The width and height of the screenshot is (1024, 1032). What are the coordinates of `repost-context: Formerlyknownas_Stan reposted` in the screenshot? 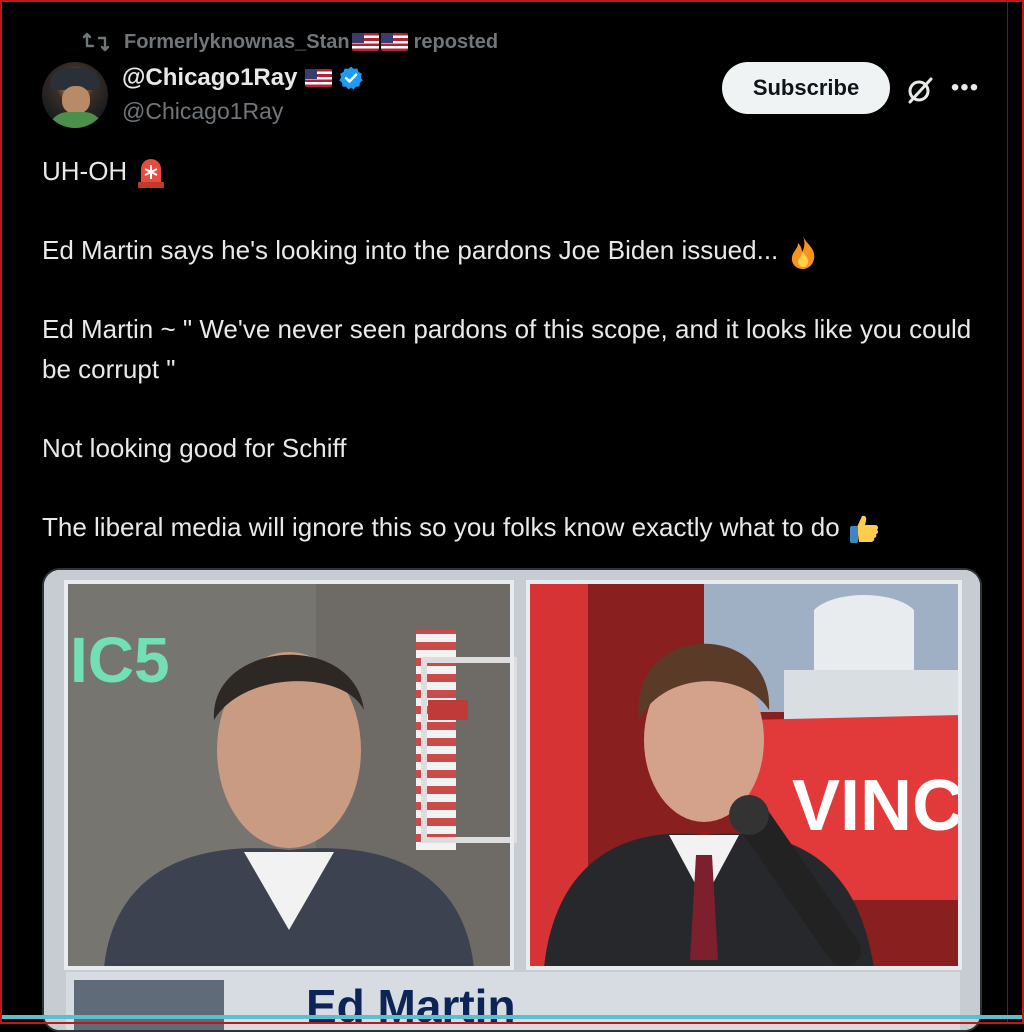 It's located at (290, 42).